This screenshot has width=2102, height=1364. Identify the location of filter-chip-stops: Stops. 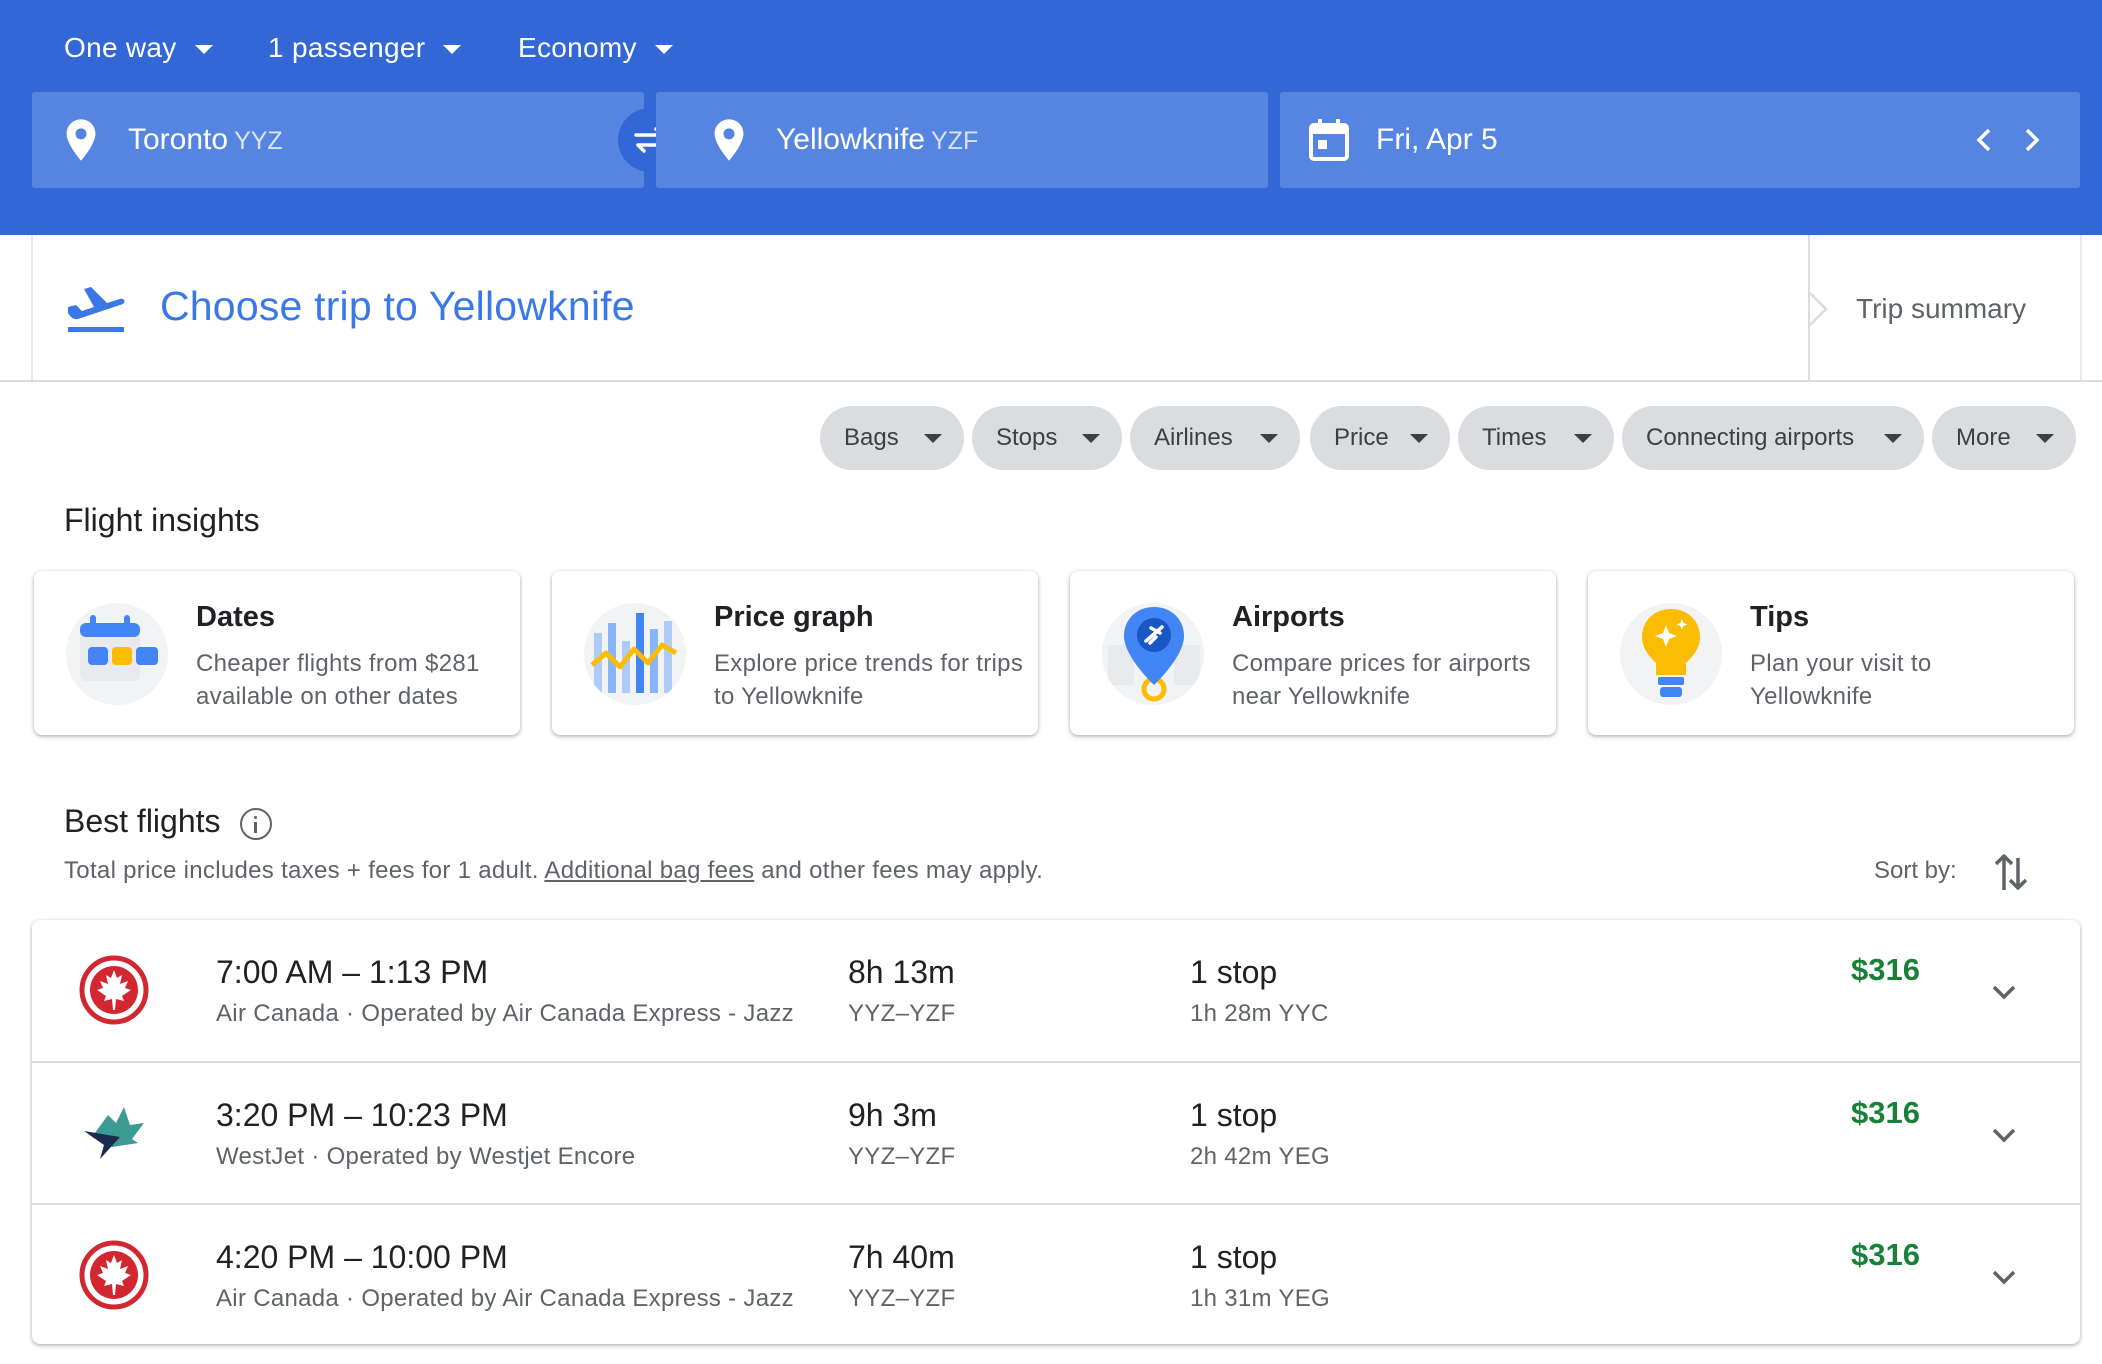
(1047, 438).